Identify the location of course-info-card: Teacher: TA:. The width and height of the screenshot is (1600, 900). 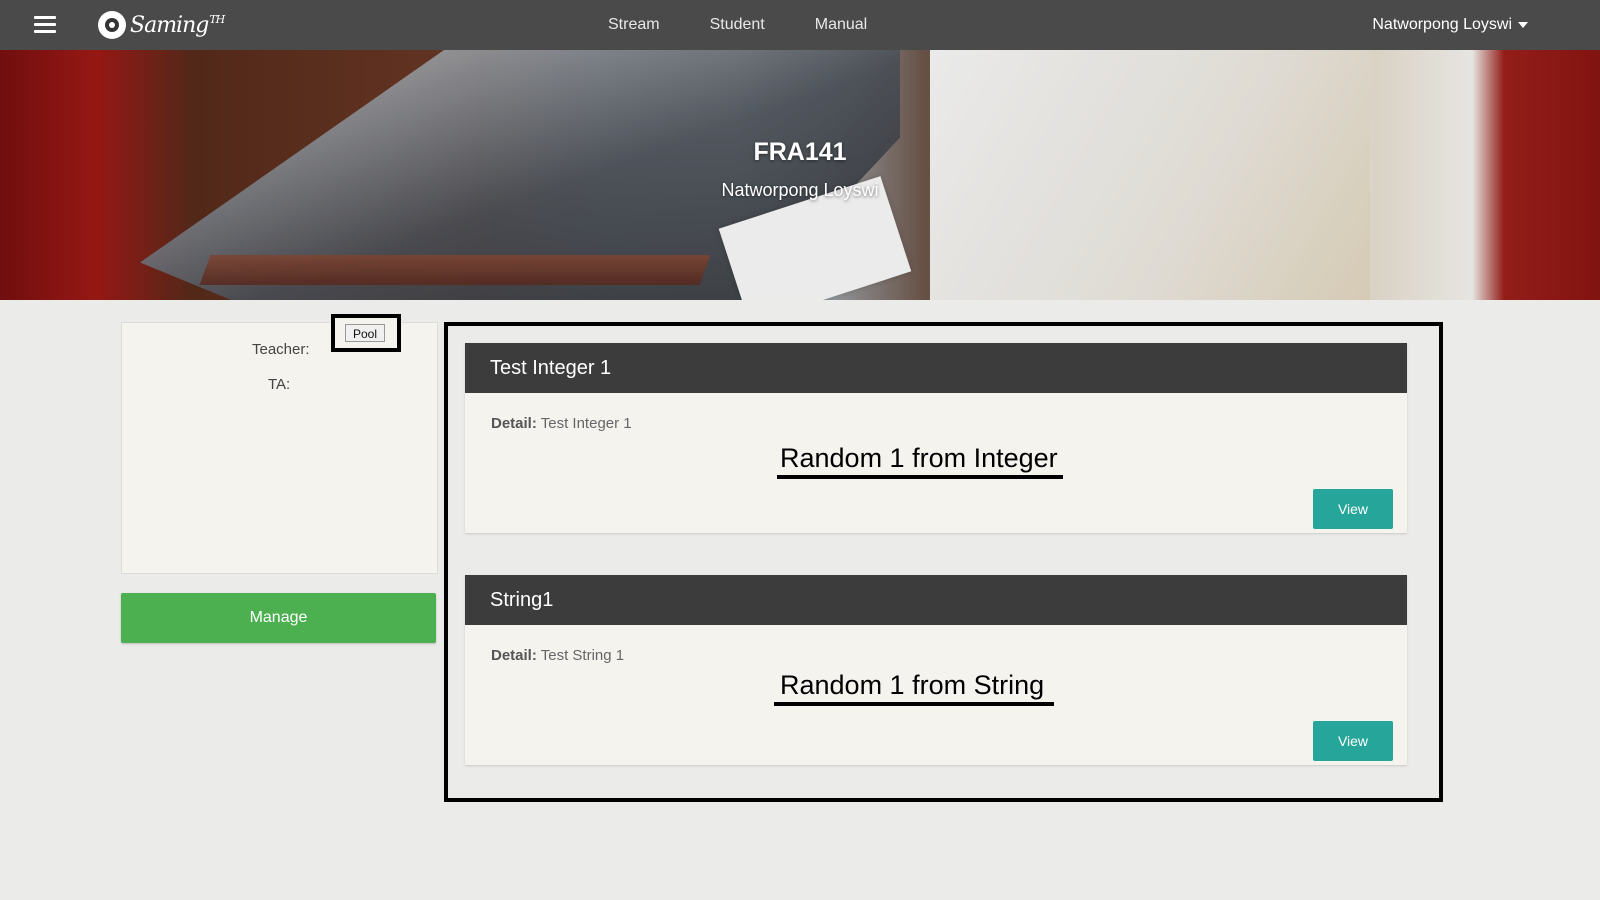
(279, 448).